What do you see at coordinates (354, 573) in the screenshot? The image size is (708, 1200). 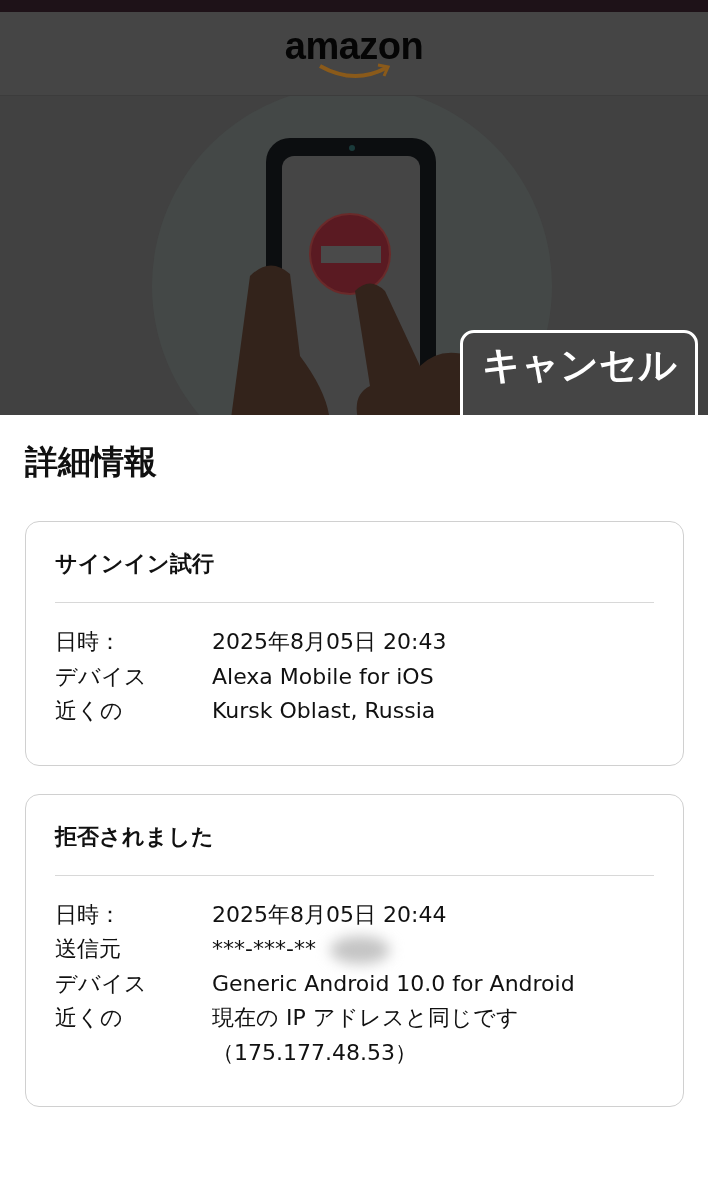 I see `card-title: サインイン試行` at bounding box center [354, 573].